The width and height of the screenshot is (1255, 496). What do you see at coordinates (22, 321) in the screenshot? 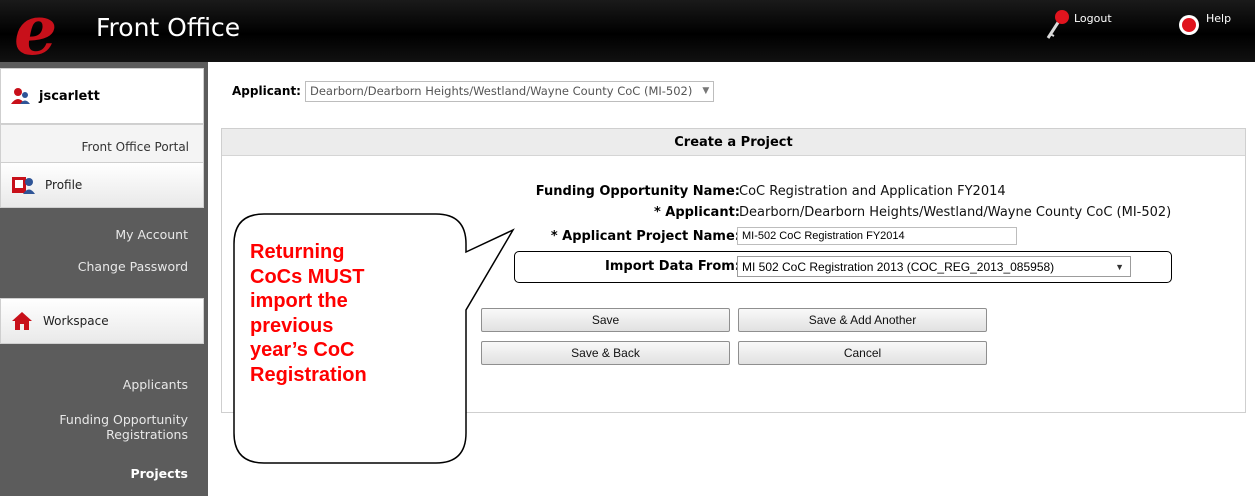
I see `home-icon` at bounding box center [22, 321].